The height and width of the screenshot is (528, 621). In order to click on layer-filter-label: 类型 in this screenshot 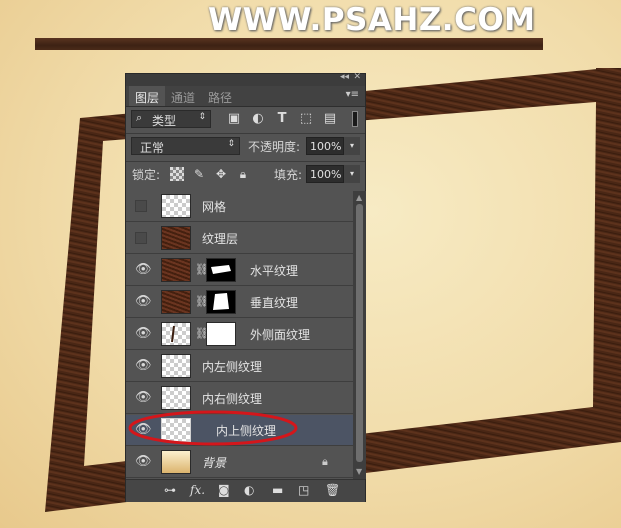, I will do `click(164, 121)`.